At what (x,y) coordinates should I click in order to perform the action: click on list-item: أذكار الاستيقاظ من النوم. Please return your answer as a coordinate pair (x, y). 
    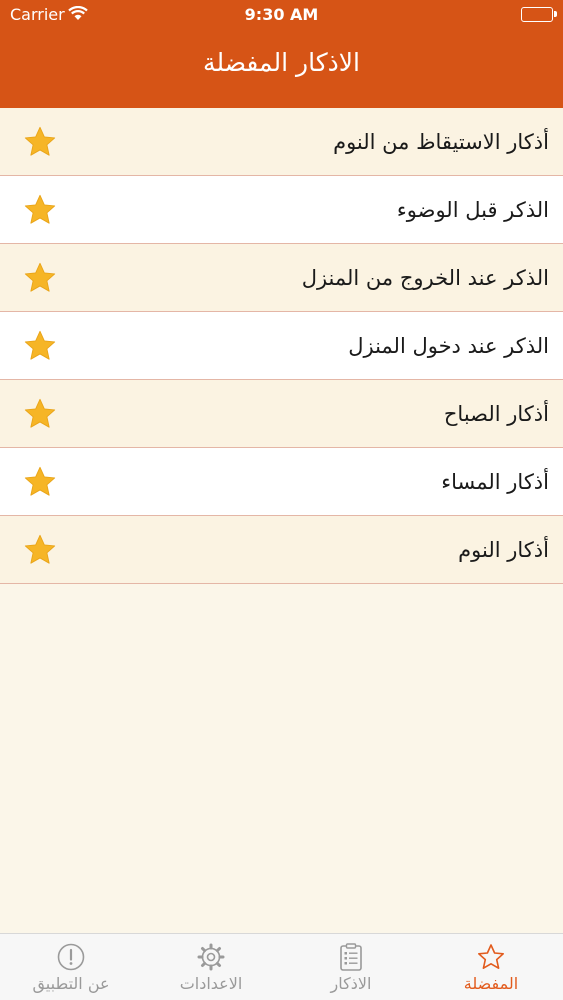
    Looking at the image, I should click on (281, 142).